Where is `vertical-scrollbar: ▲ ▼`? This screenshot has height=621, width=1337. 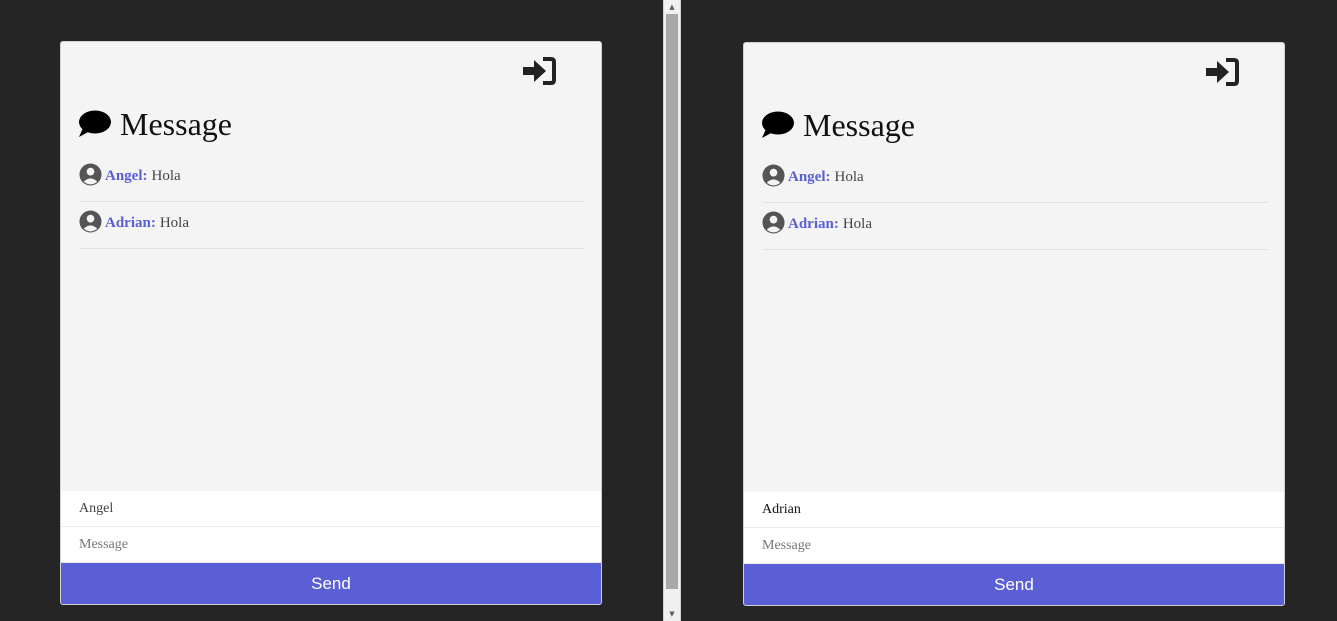 vertical-scrollbar: ▲ ▼ is located at coordinates (672, 310).